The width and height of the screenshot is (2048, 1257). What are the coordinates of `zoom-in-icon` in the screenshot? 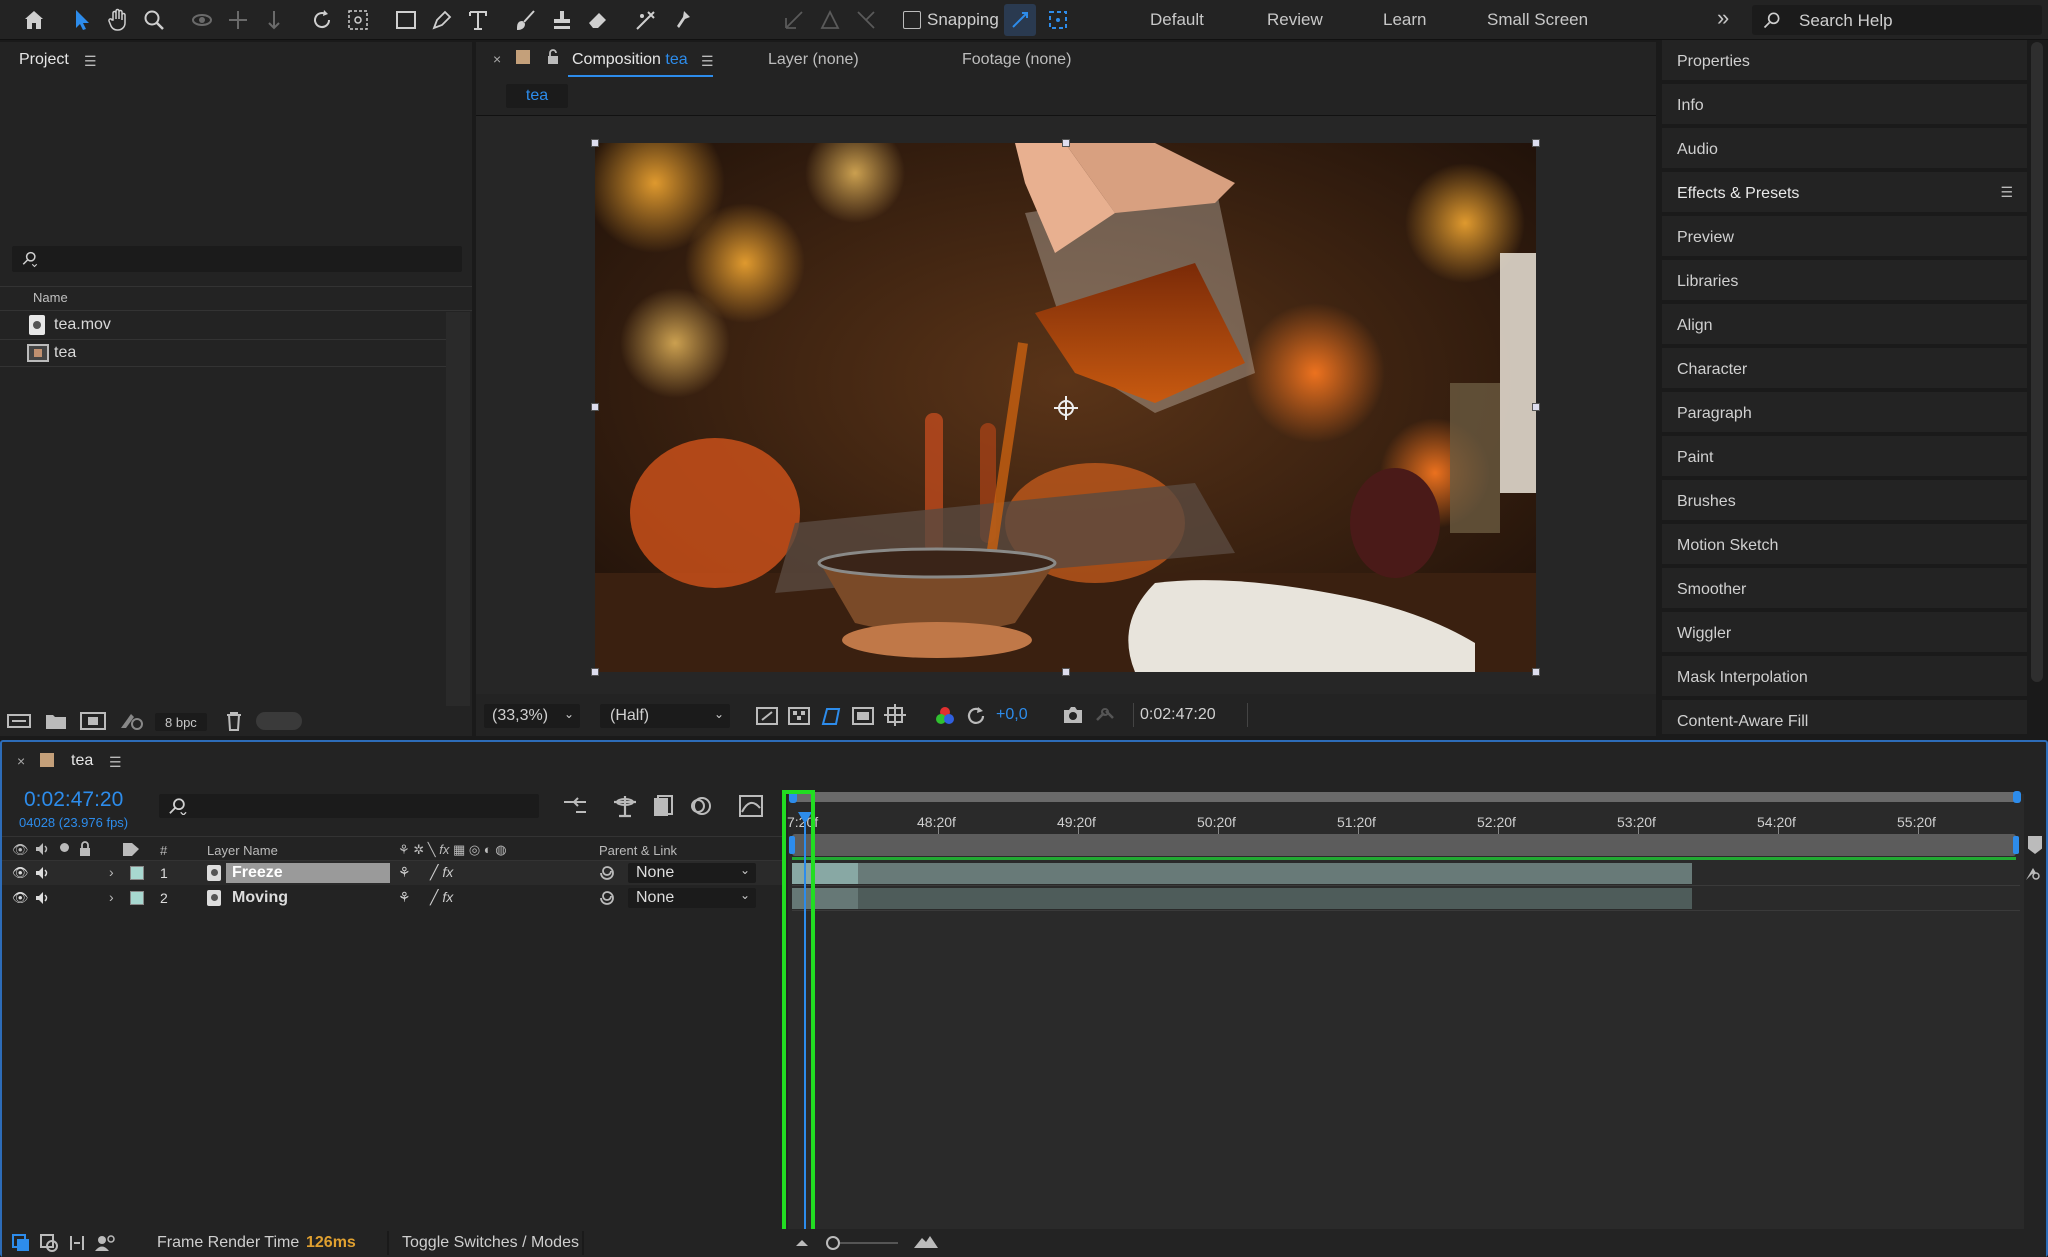 It's located at (926, 1241).